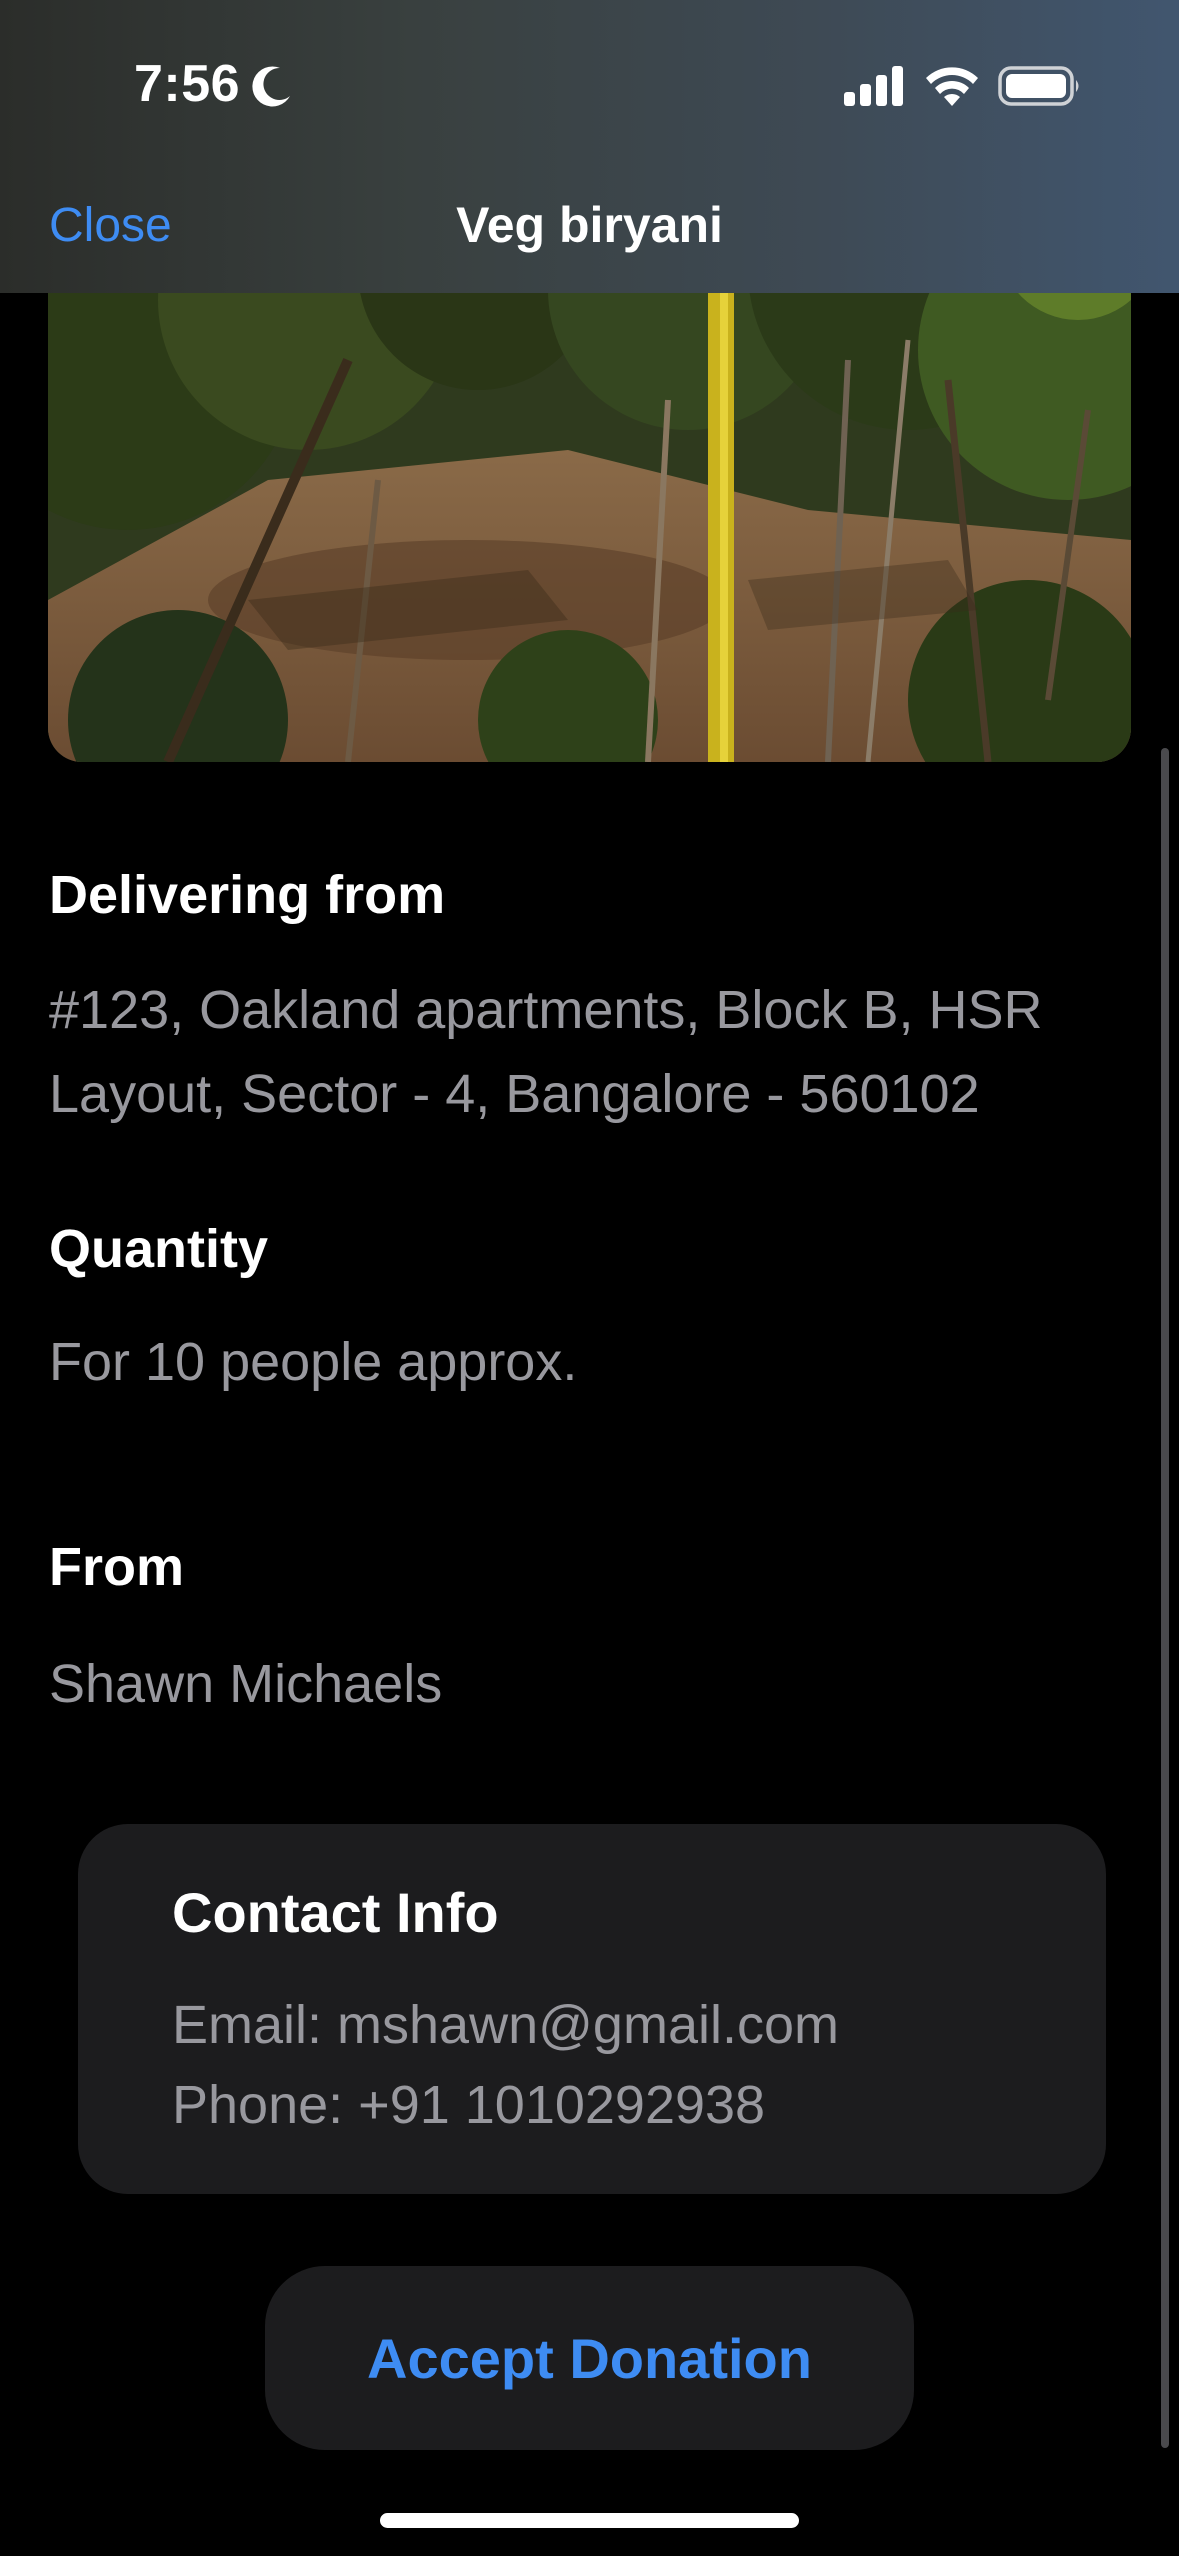  I want to click on cellular-signal-icon, so click(873, 86).